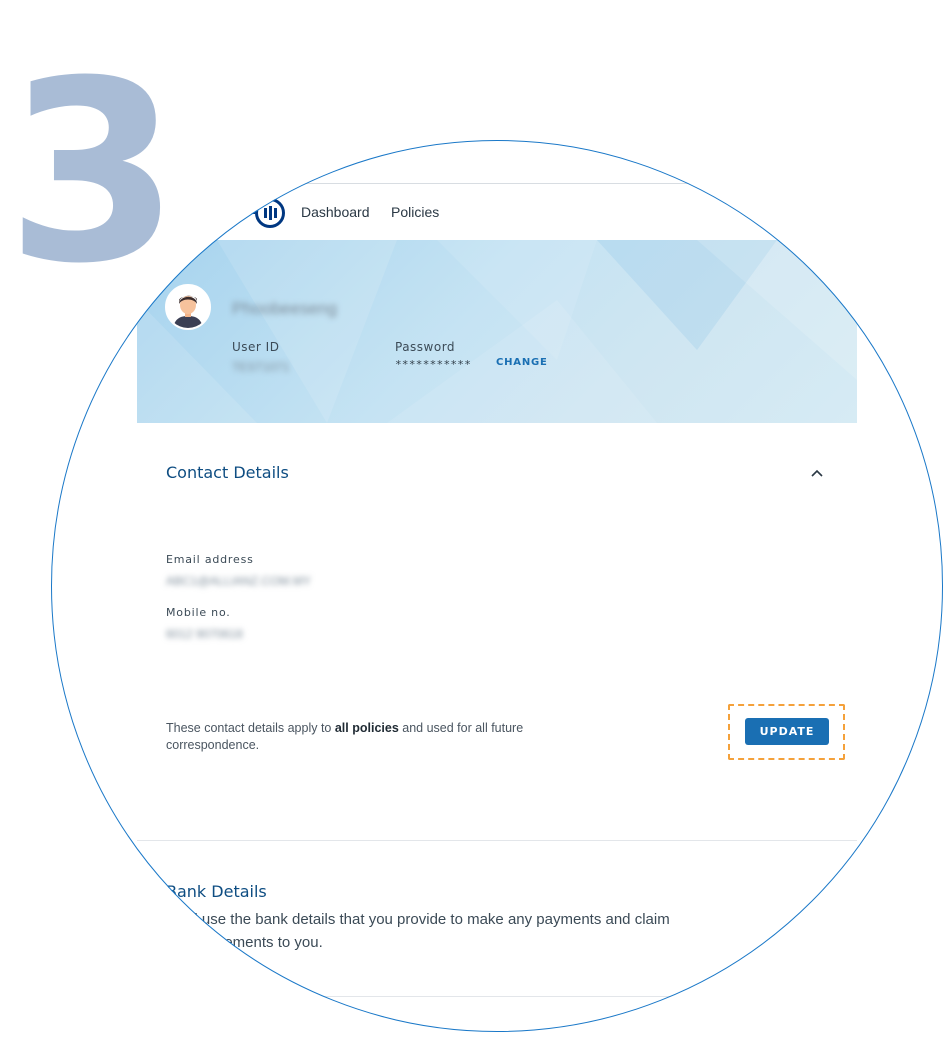  I want to click on contact-note-bold: all policies, so click(366, 728).